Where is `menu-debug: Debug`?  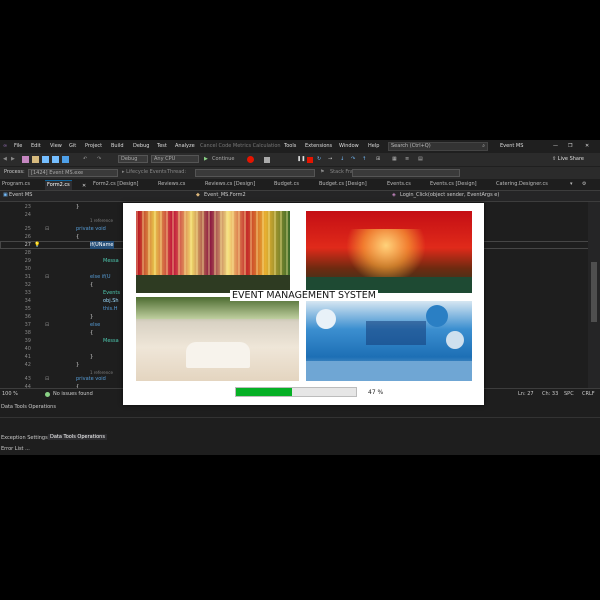 menu-debug: Debug is located at coordinates (141, 146).